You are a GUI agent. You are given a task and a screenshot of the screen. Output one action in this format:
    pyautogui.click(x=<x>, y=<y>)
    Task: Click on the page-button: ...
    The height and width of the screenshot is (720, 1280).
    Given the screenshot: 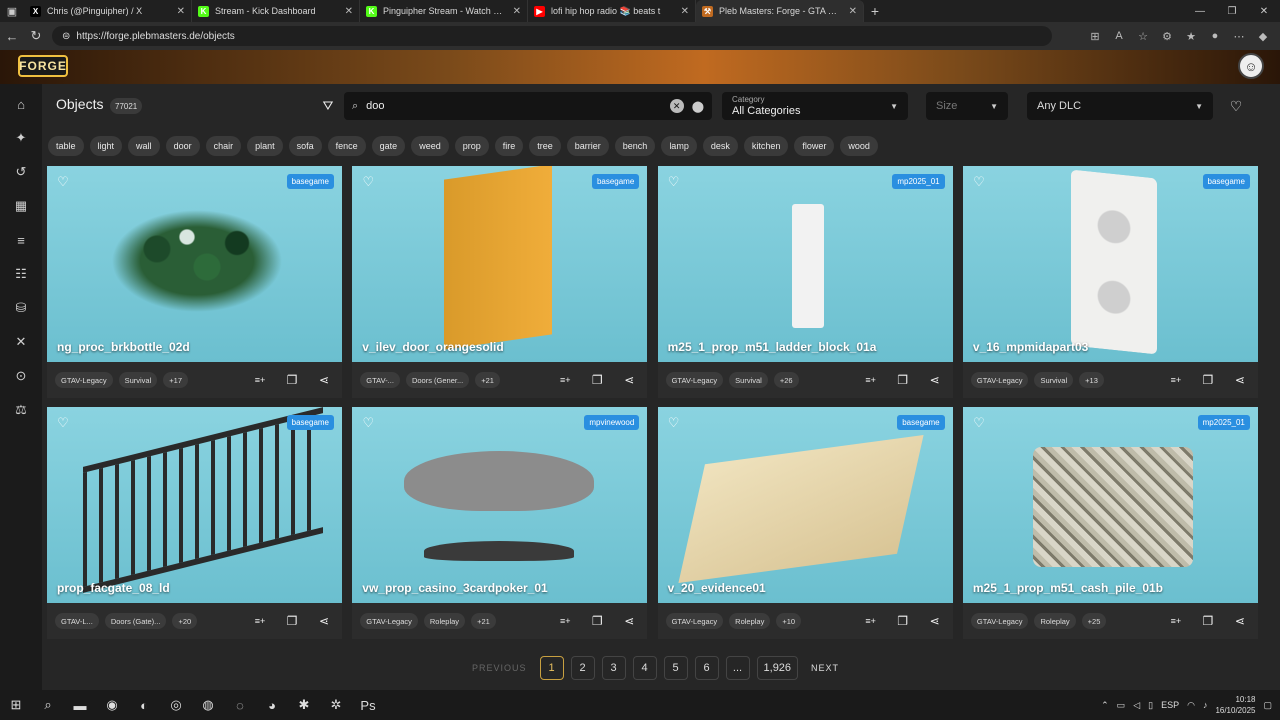 What is the action you would take?
    pyautogui.click(x=737, y=668)
    